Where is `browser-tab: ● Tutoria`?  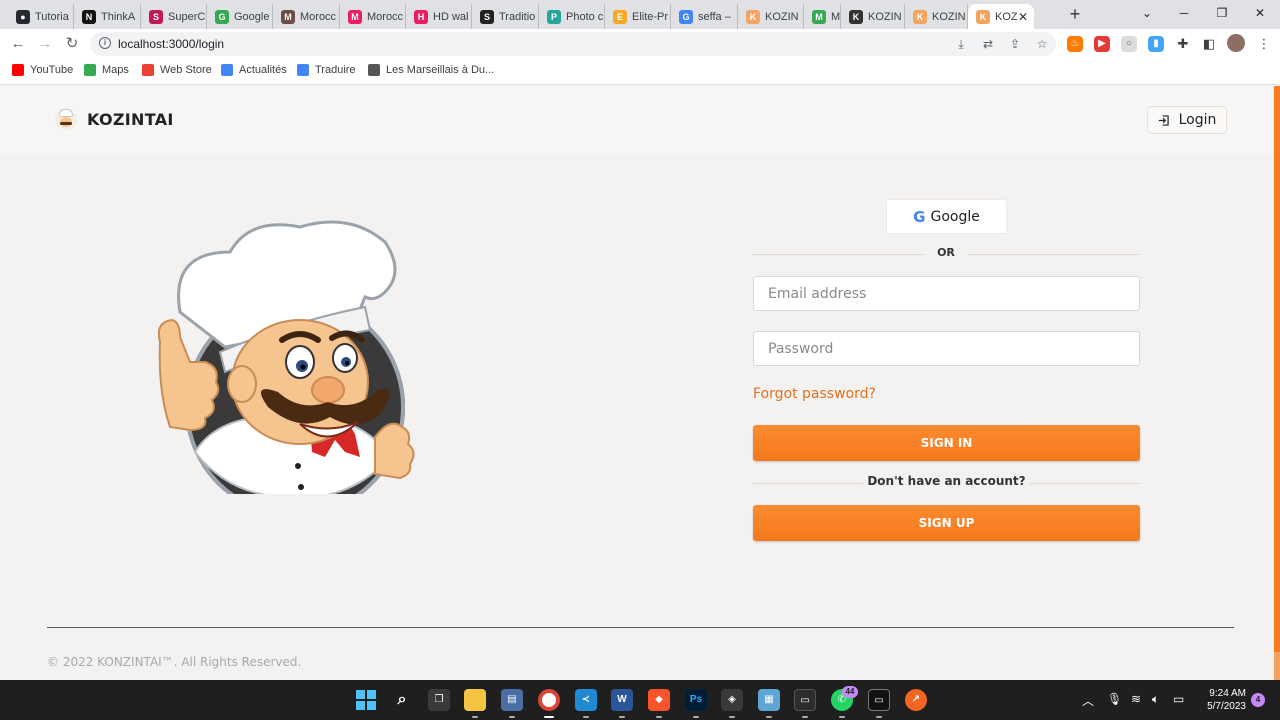 browser-tab: ● Tutoria is located at coordinates (41, 16).